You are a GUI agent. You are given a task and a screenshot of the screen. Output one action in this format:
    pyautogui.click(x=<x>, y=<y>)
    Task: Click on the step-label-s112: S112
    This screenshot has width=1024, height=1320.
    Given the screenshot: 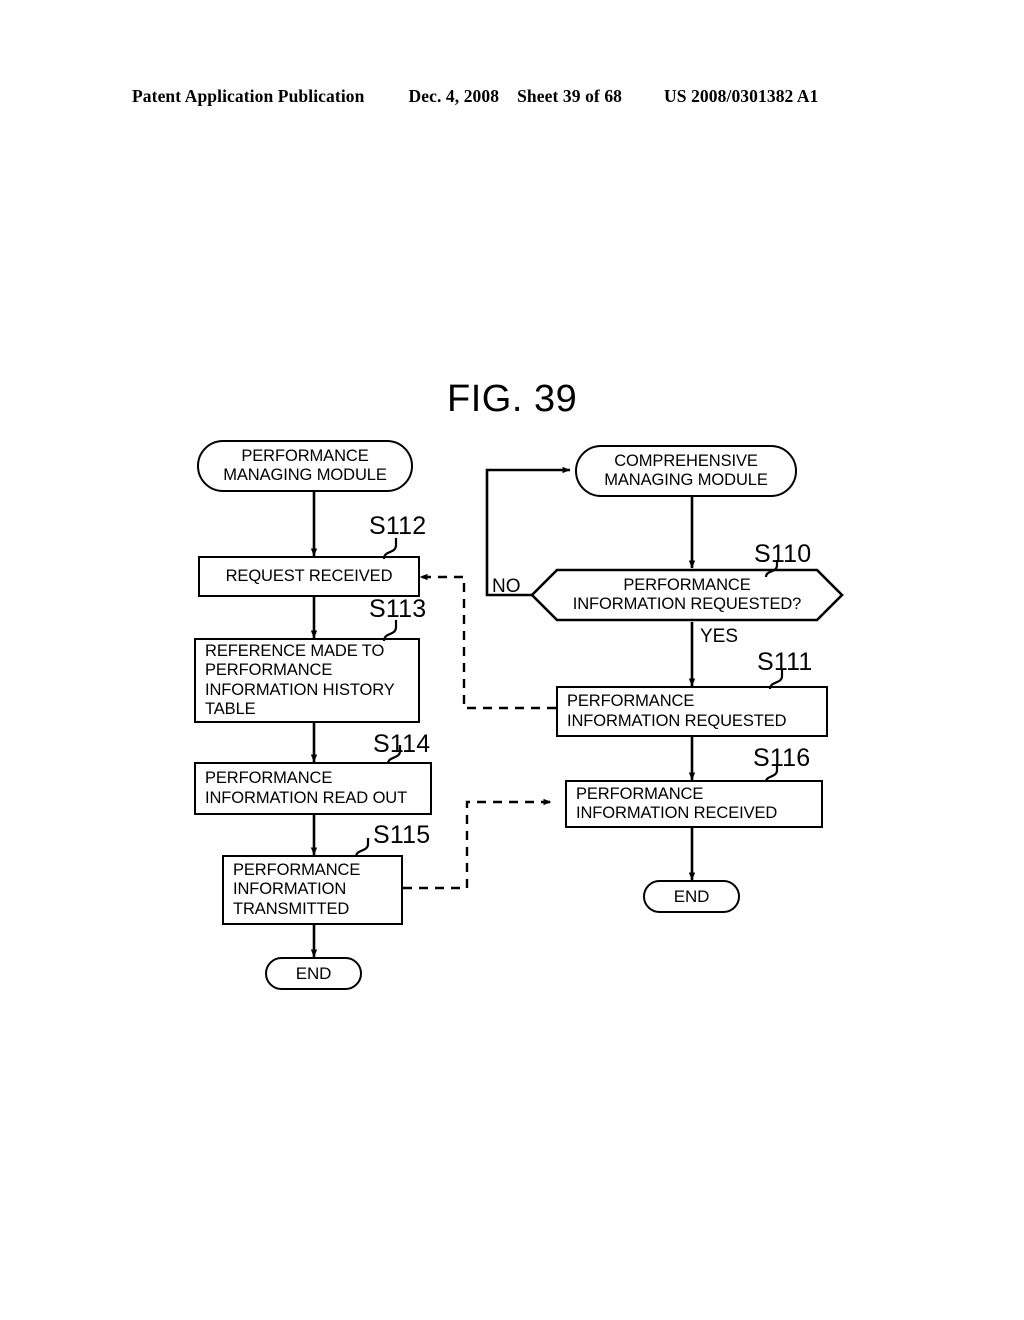 What is the action you would take?
    pyautogui.click(x=398, y=526)
    